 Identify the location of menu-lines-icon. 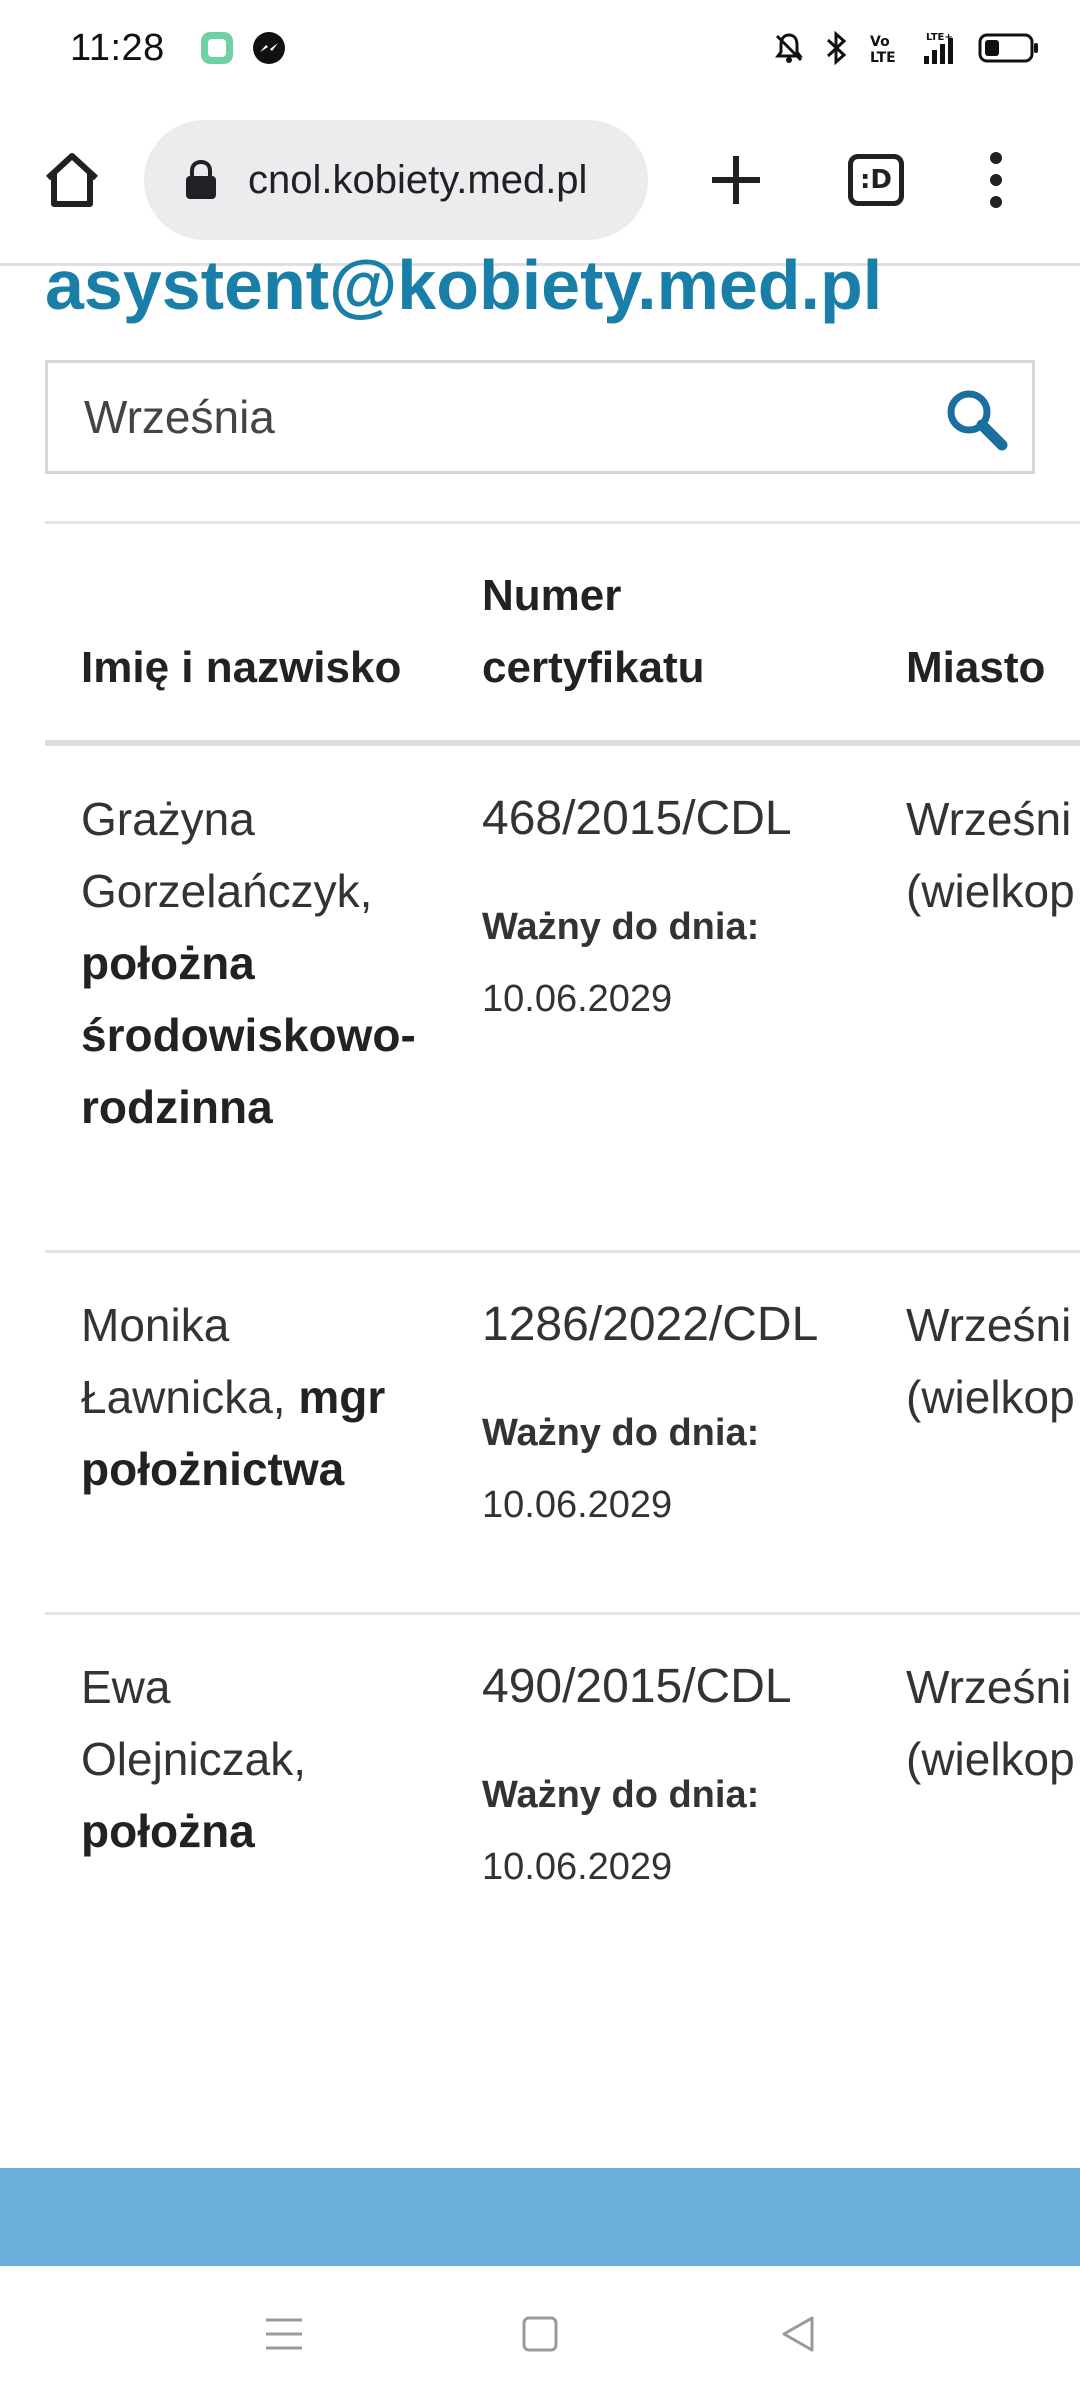
(284, 2334).